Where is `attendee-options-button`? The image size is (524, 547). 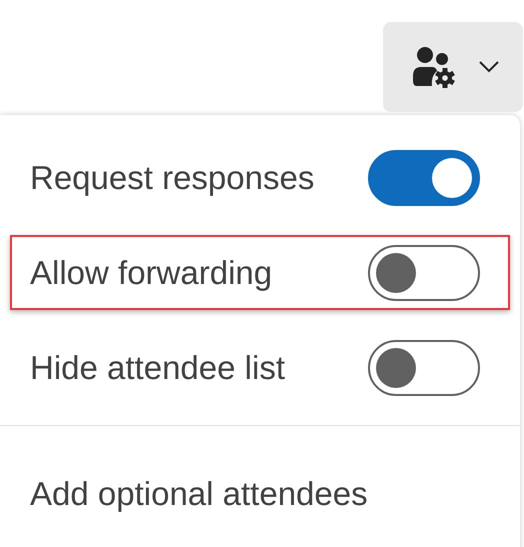
attendee-options-button is located at coordinates (453, 67).